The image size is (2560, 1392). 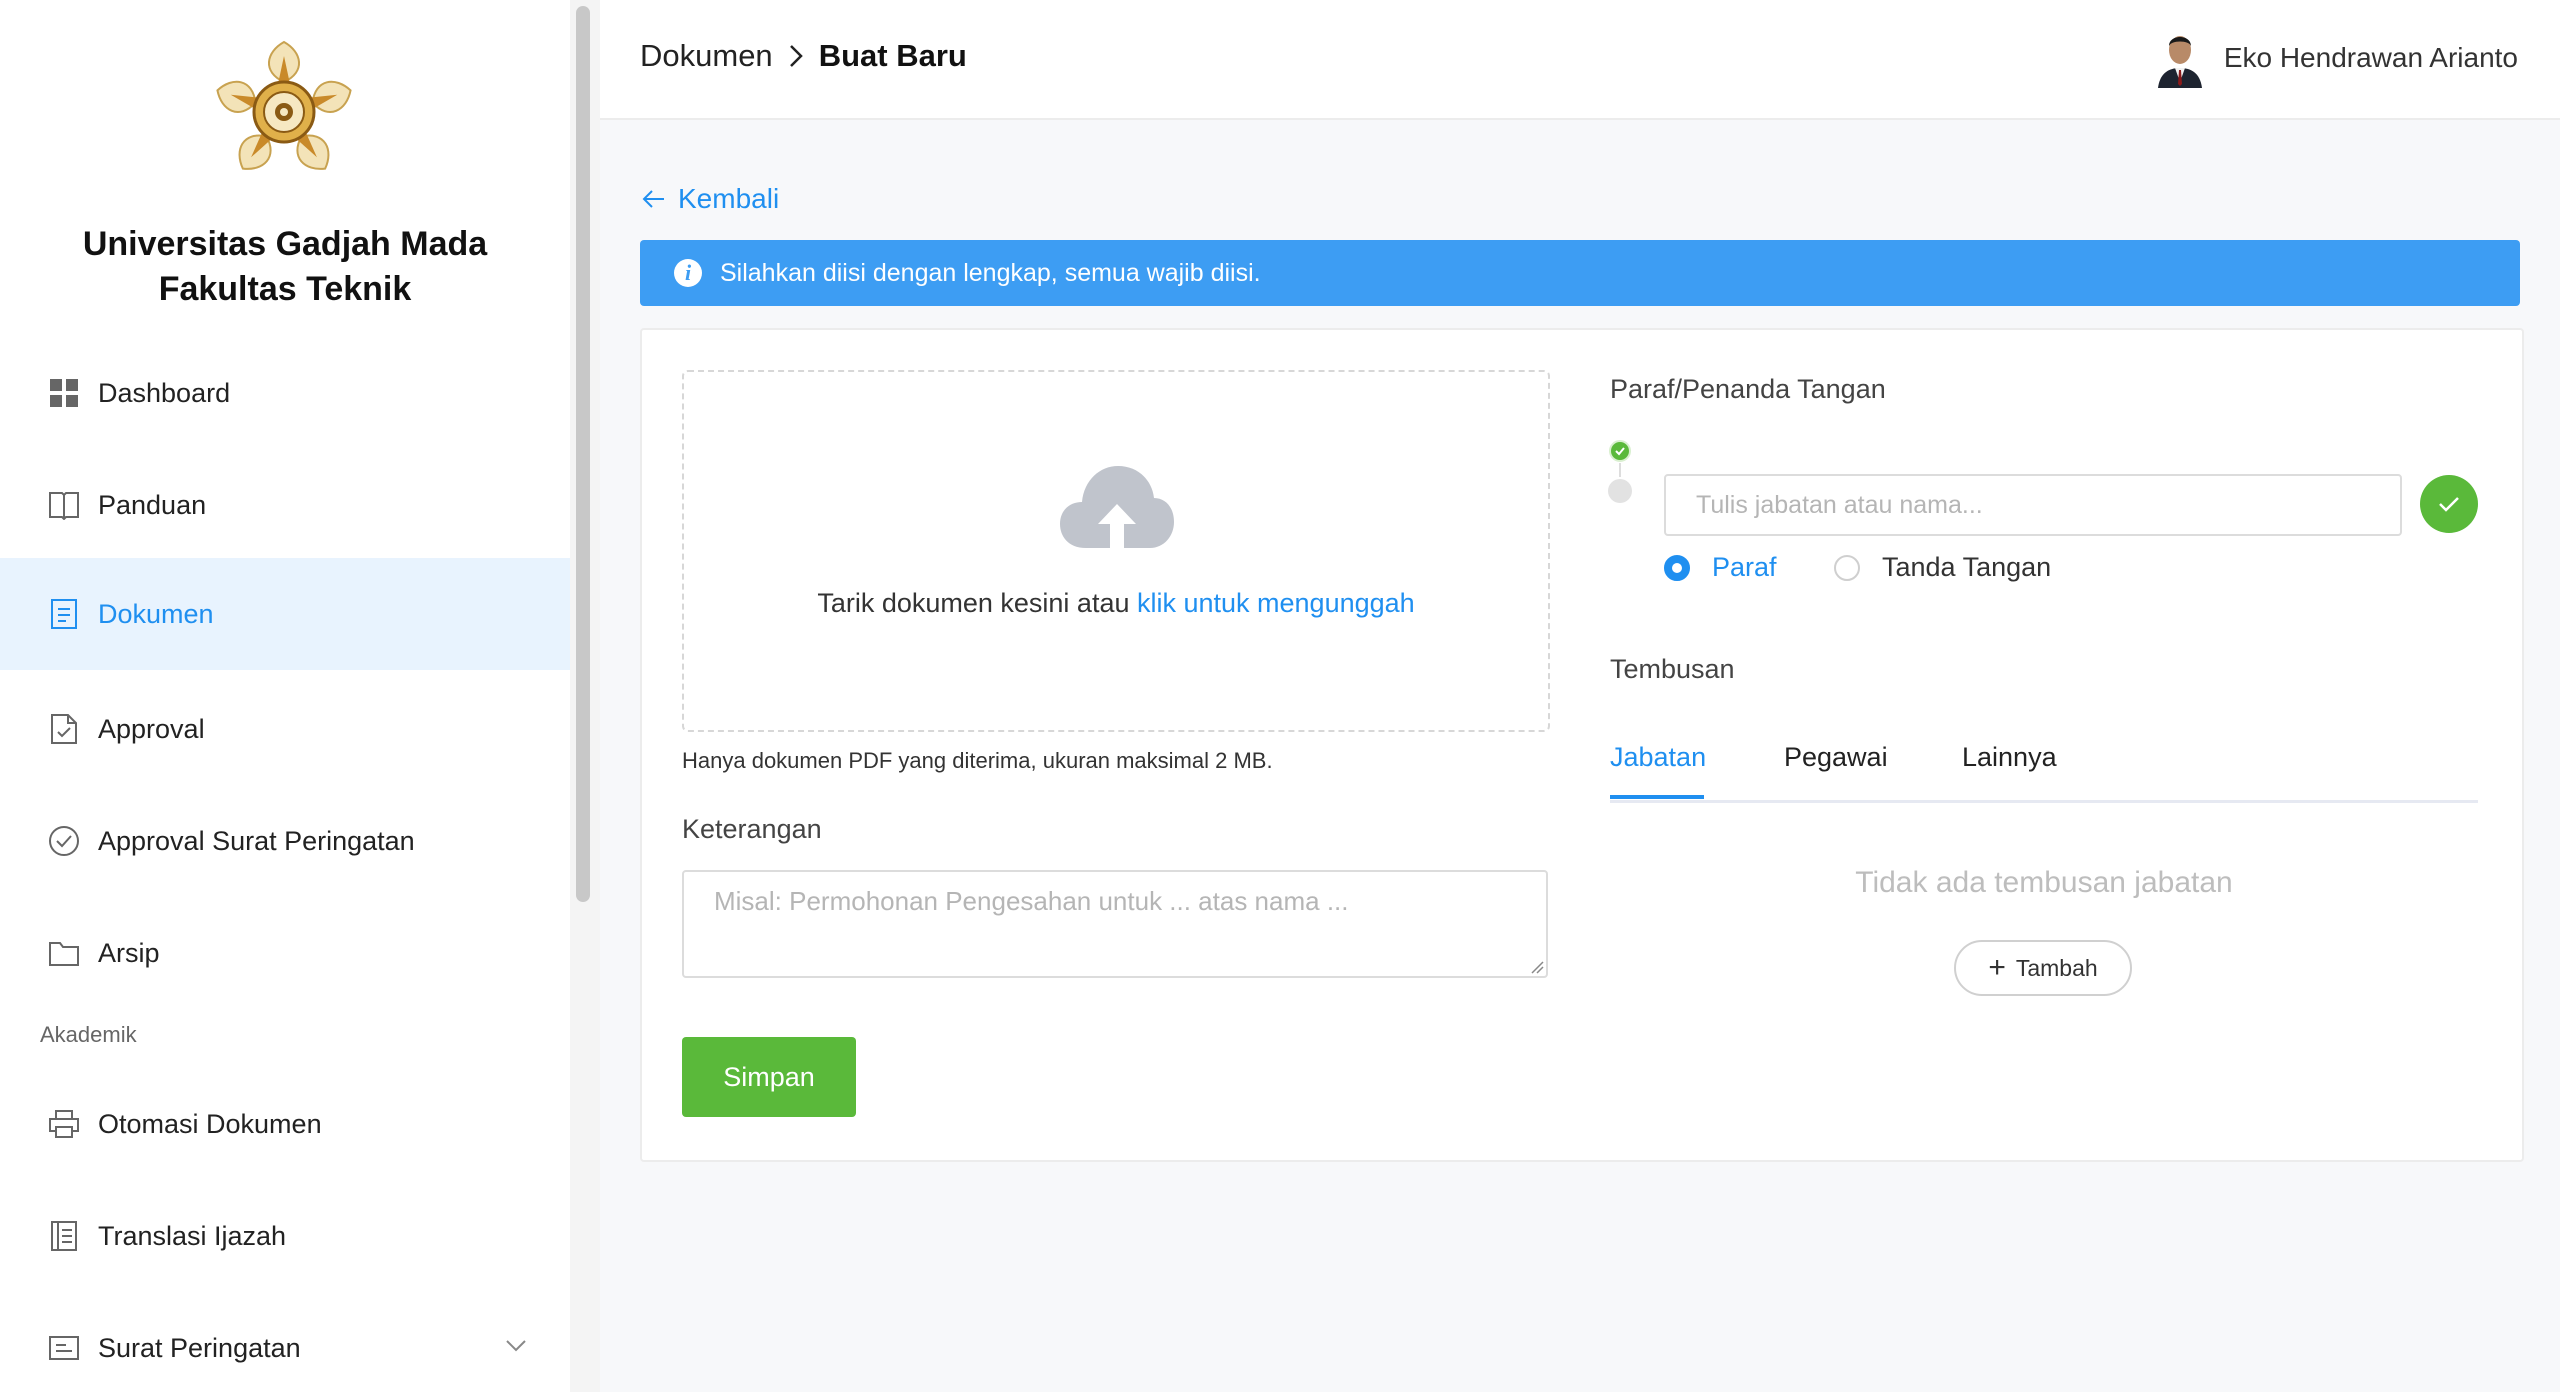 I want to click on document-icon, so click(x=64, y=614).